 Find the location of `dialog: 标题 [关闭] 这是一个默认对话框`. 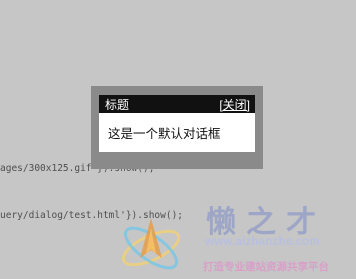

dialog: 标题 [关闭] 这是一个默认对话框 is located at coordinates (177, 127).